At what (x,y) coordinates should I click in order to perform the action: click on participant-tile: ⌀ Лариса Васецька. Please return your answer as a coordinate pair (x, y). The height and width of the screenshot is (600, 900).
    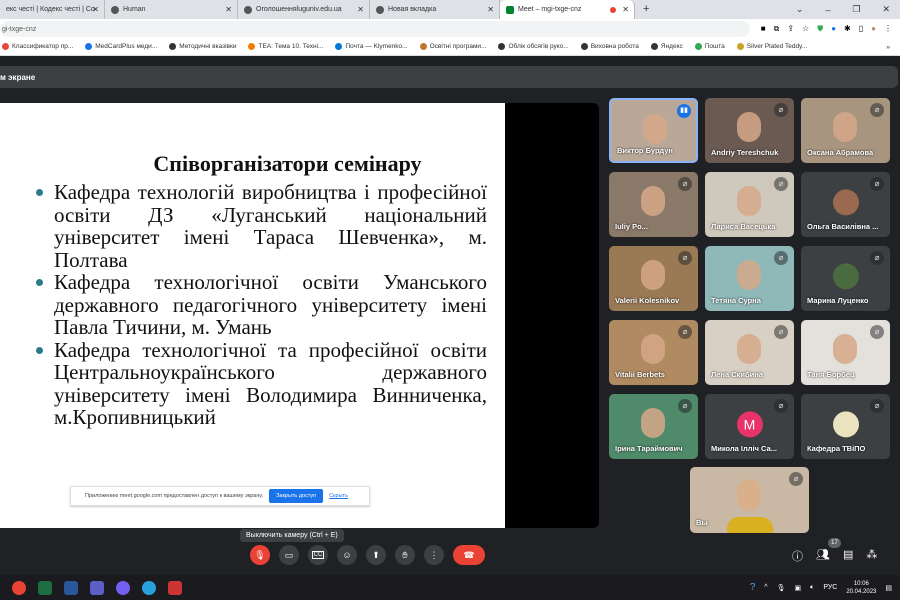
    Looking at the image, I should click on (749, 204).